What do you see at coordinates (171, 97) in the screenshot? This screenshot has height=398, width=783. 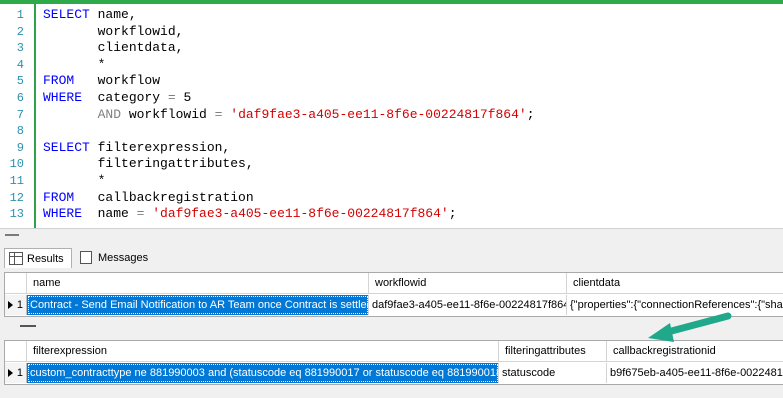 I see `sql-token: =` at bounding box center [171, 97].